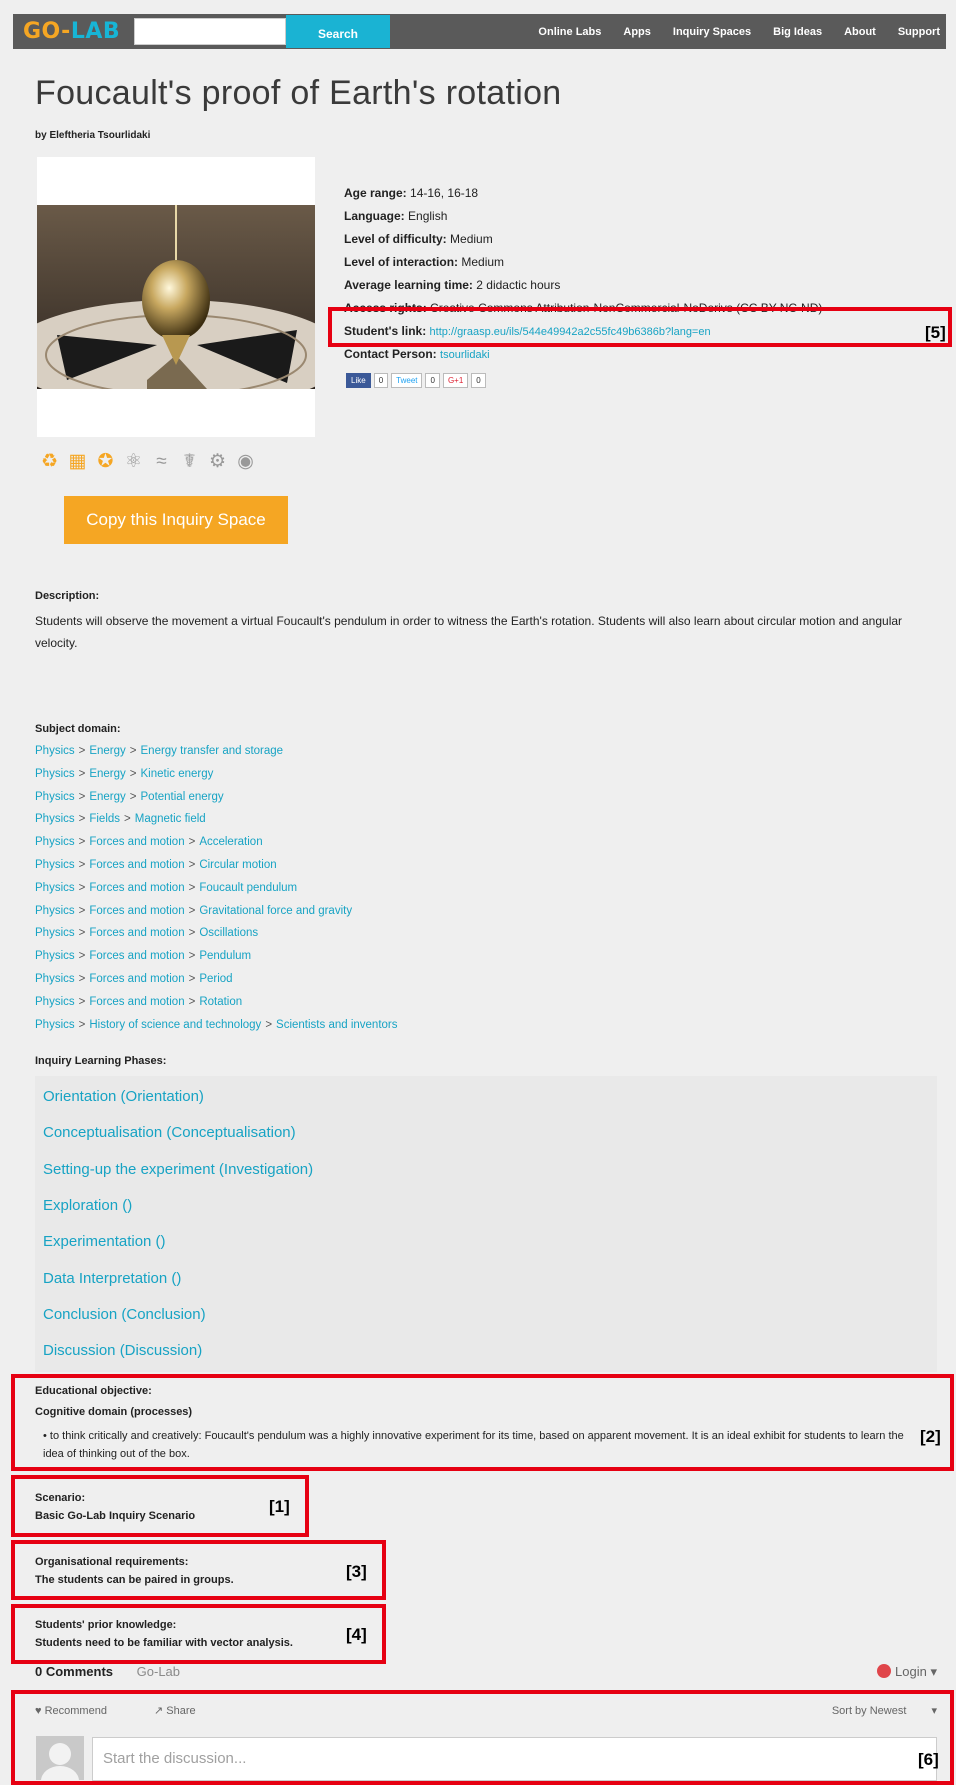 The image size is (956, 1785). I want to click on like-count: 0, so click(381, 380).